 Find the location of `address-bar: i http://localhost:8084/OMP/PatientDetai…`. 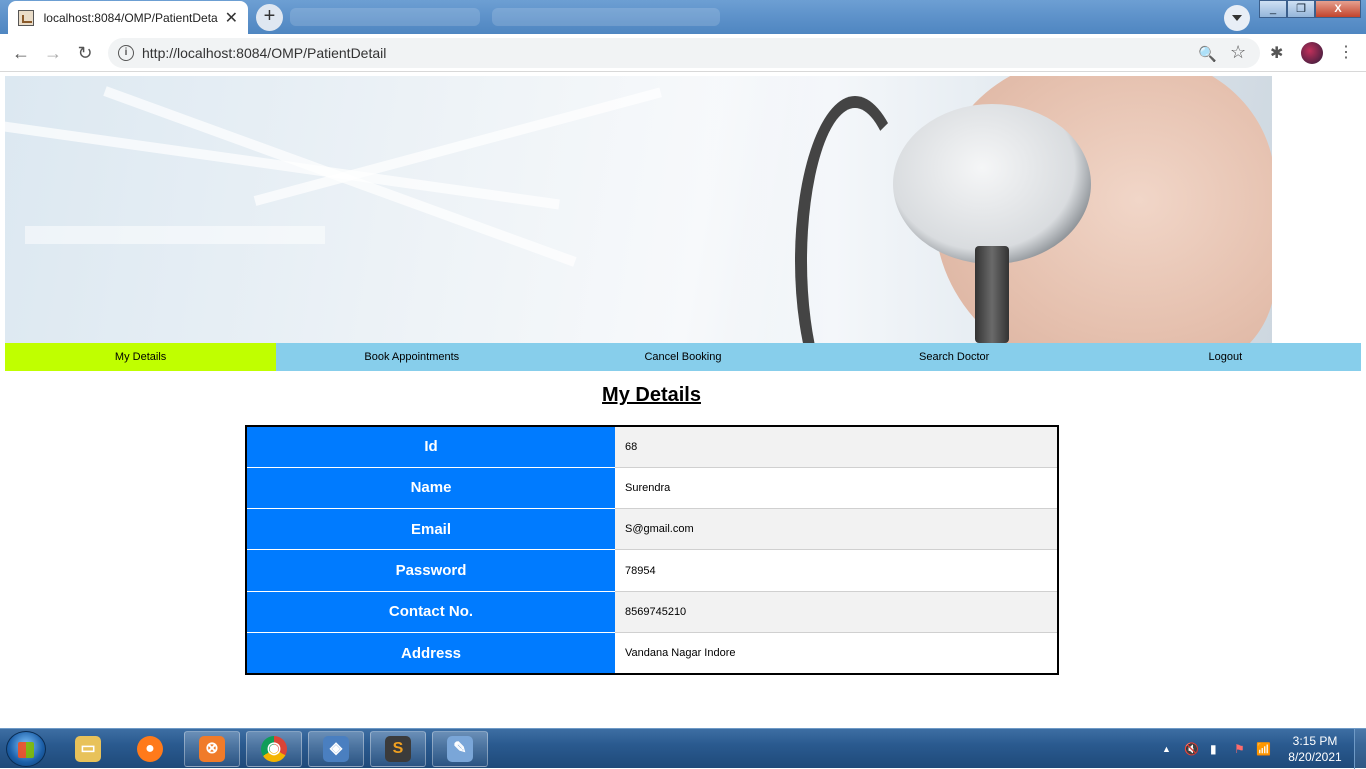

address-bar: i http://localhost:8084/OMP/PatientDetai… is located at coordinates (684, 53).